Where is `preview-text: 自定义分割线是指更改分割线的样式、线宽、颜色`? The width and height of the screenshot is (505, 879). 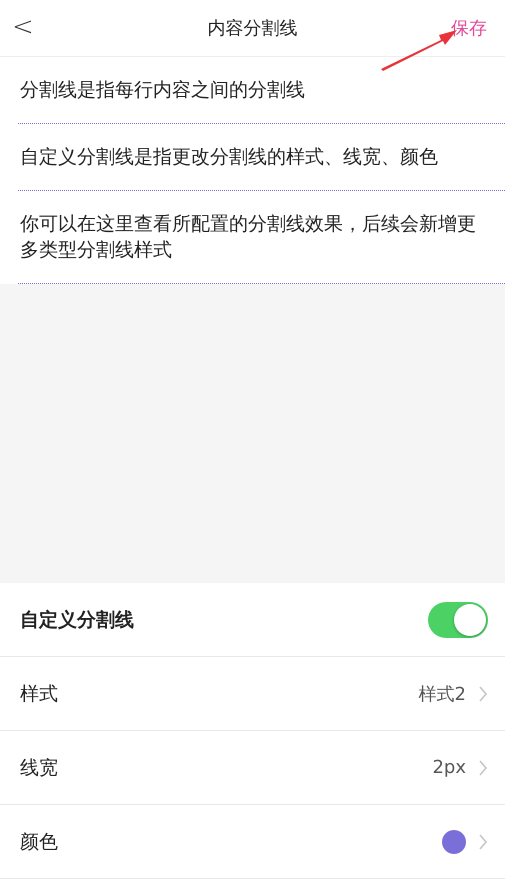
preview-text: 自定义分割线是指更改分割线的样式、线宽、颜色 is located at coordinates (229, 157).